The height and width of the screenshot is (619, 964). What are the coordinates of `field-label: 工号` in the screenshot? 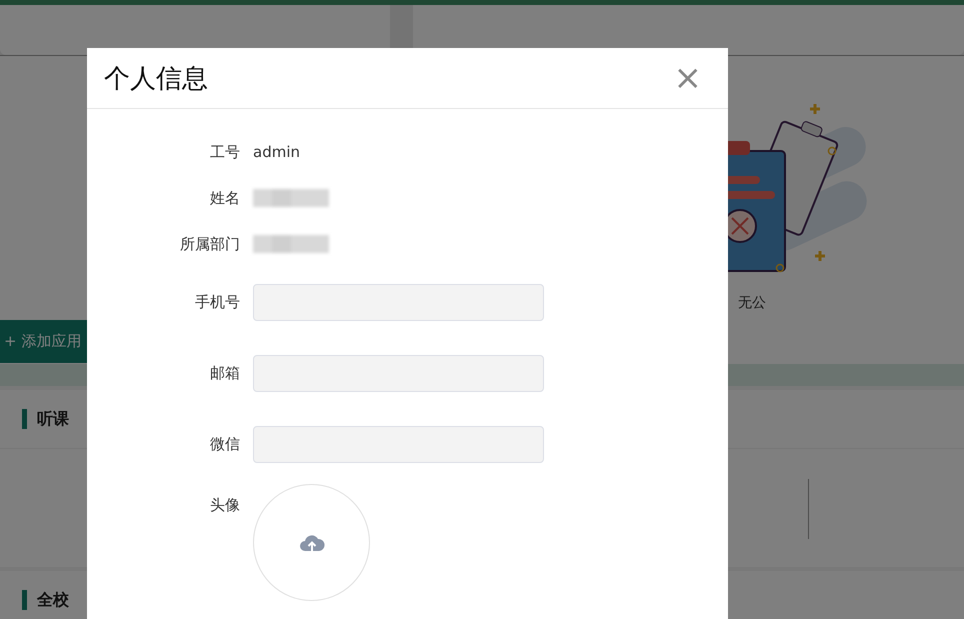 It's located at (224, 152).